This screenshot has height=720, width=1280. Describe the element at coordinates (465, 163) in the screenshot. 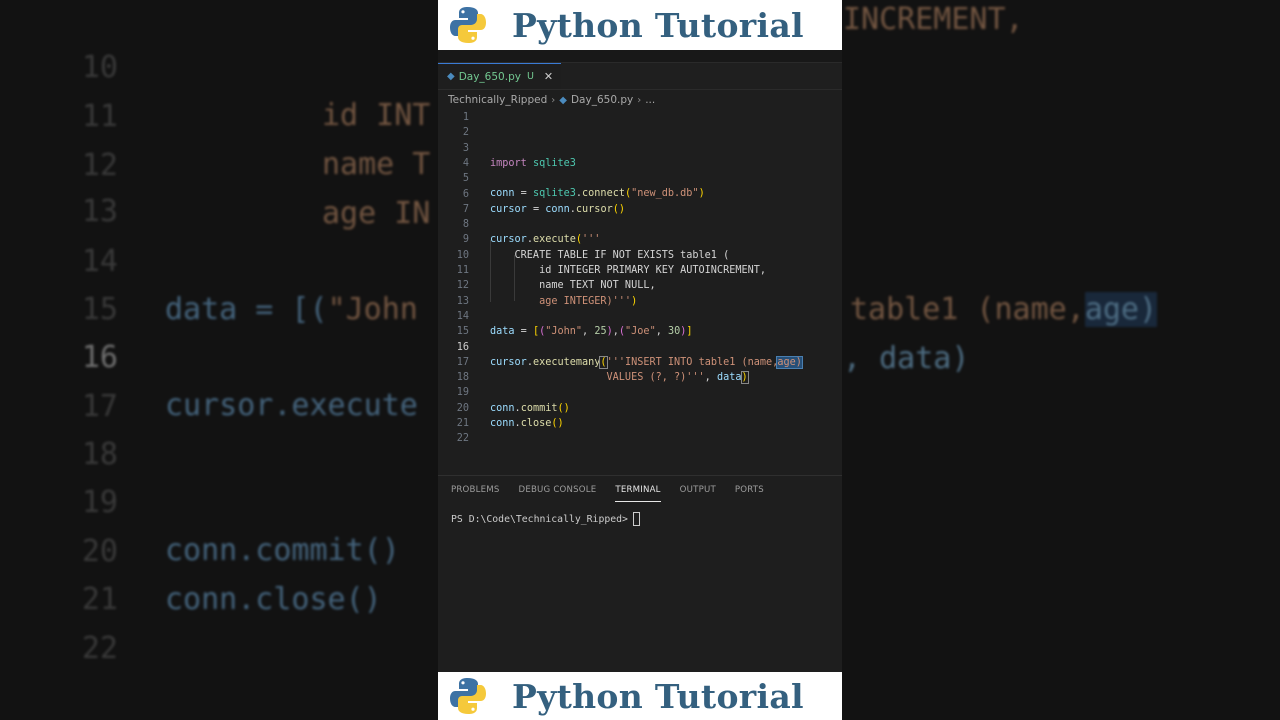

I see `code-line: 4` at that location.